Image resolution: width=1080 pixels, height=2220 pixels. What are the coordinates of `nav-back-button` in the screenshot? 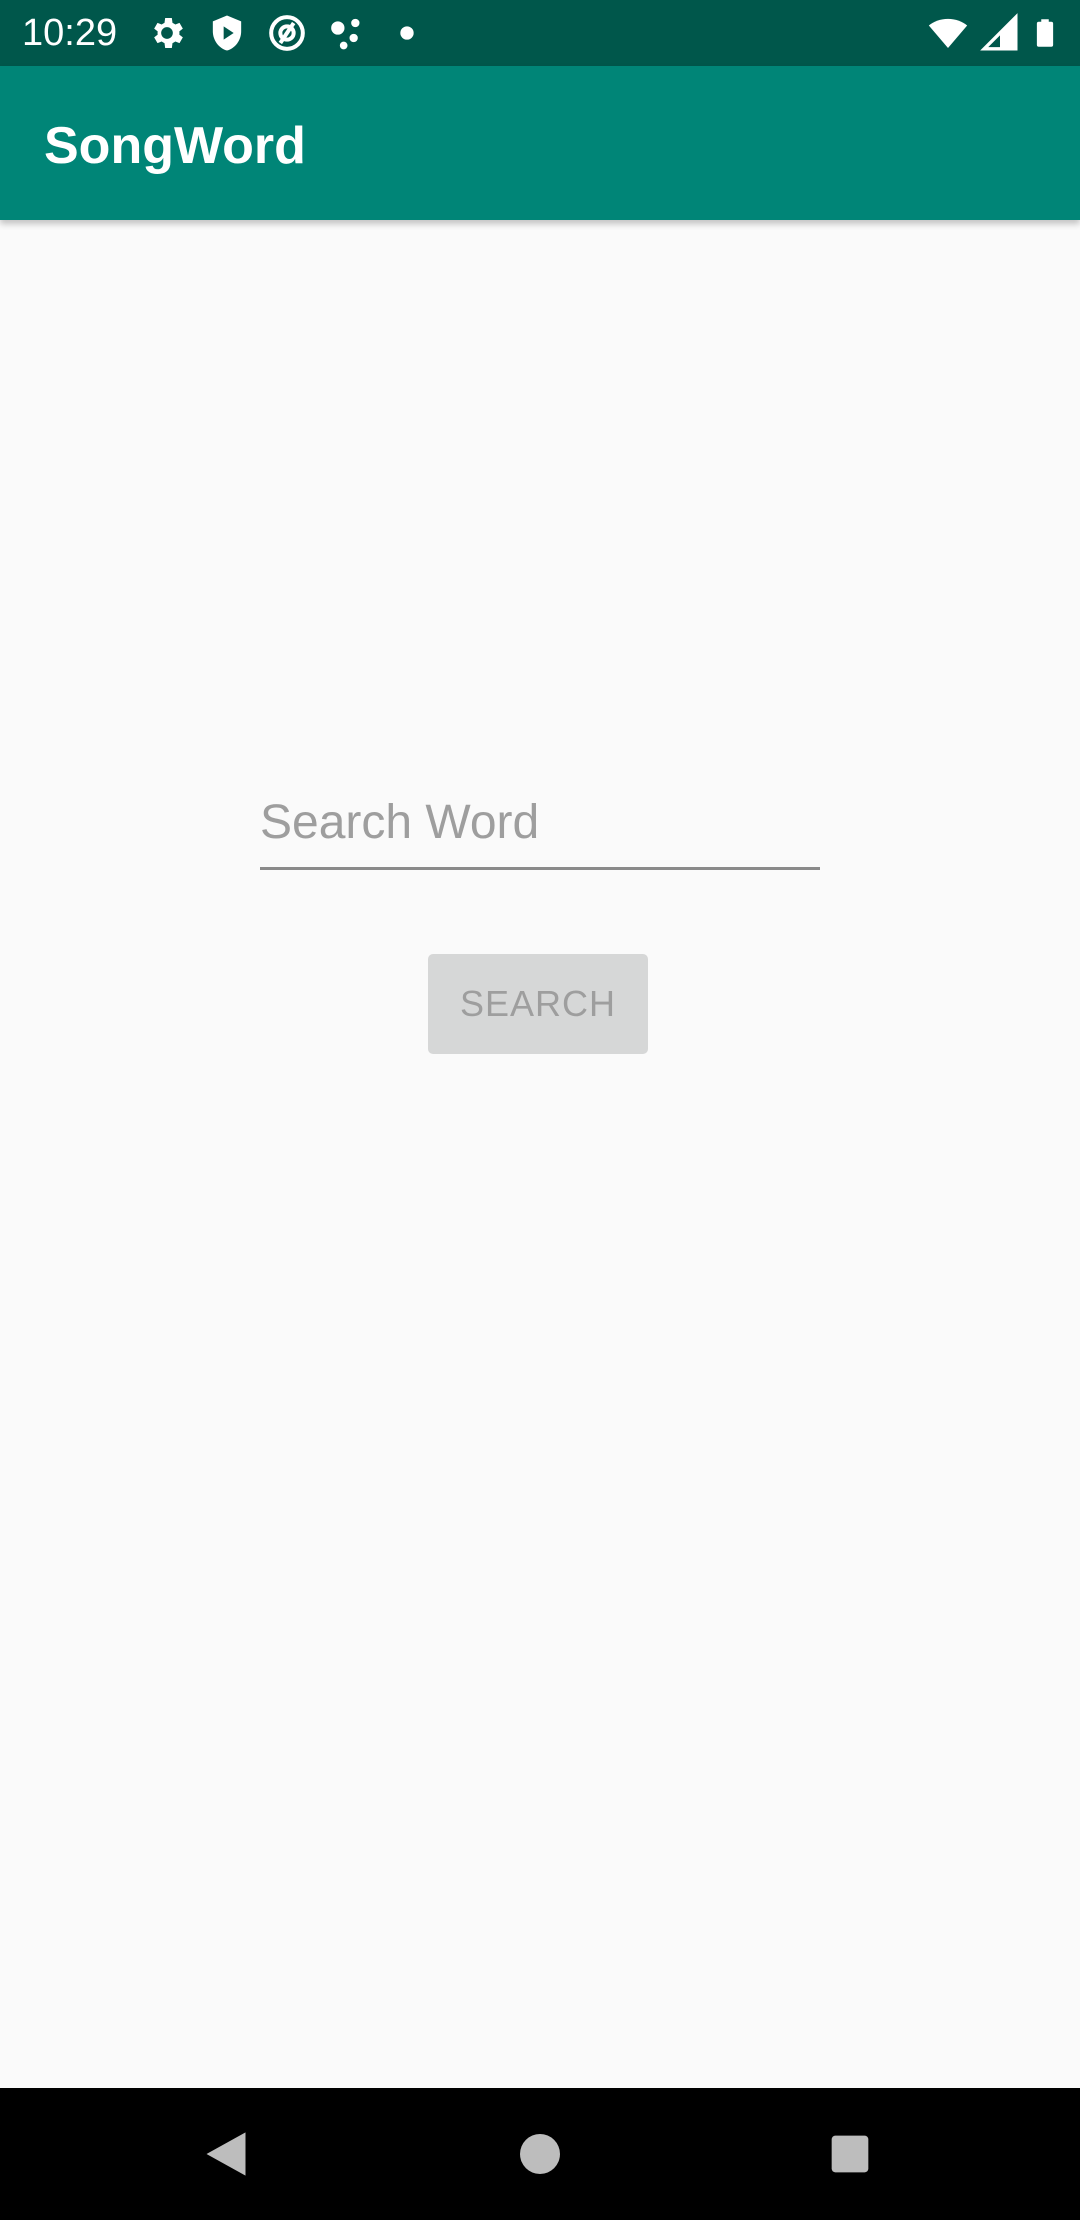 It's located at (226, 2154).